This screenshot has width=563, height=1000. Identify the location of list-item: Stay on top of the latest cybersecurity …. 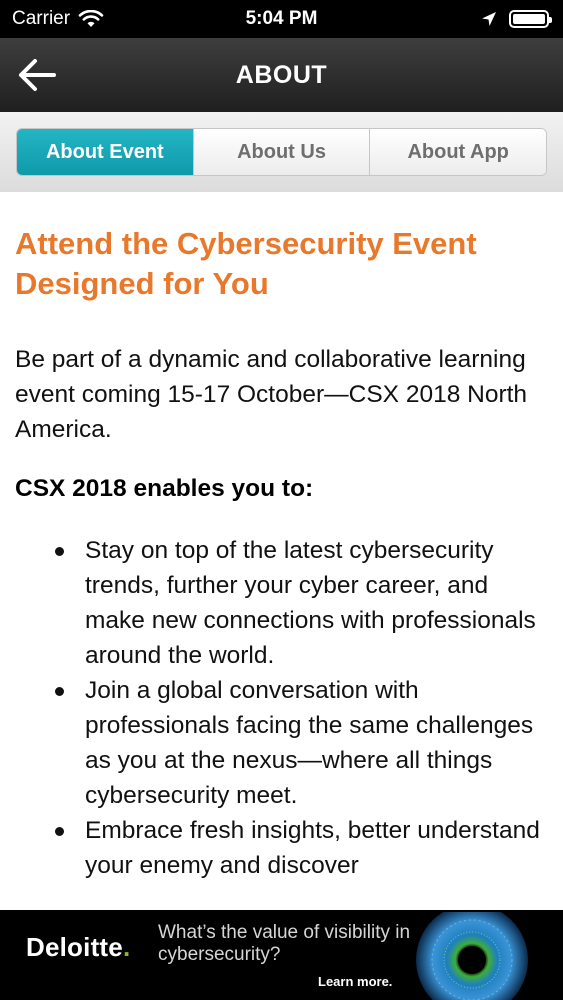
(281, 603).